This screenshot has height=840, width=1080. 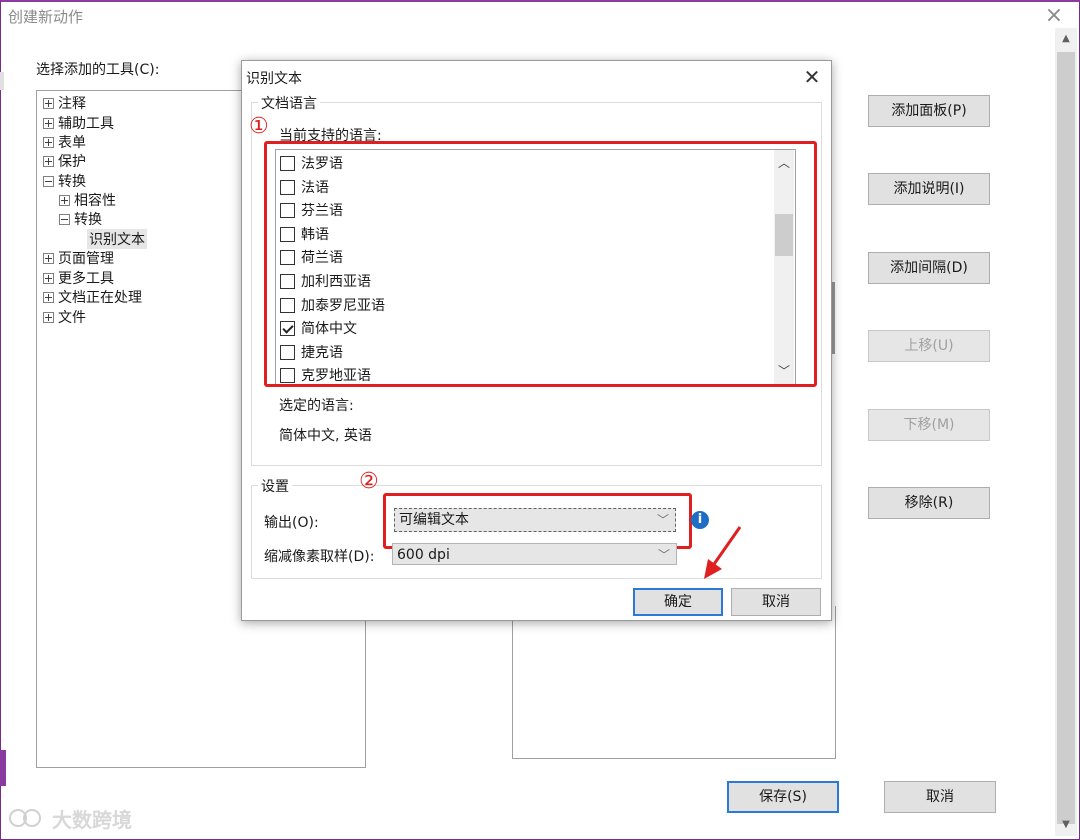 What do you see at coordinates (72, 162) in the screenshot?
I see `tree-item-label: 保护` at bounding box center [72, 162].